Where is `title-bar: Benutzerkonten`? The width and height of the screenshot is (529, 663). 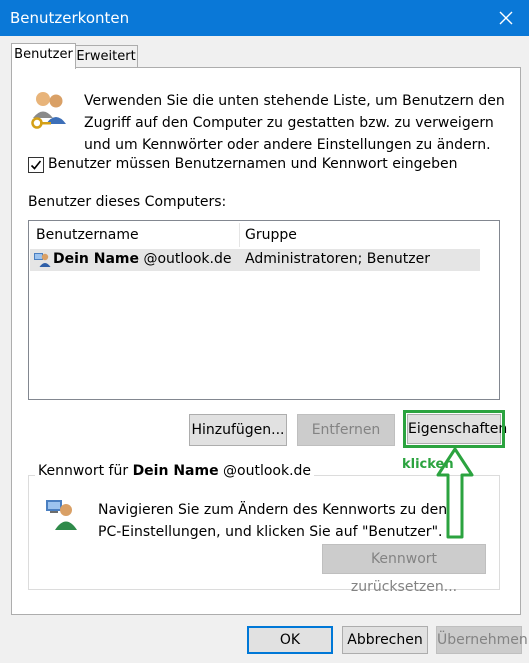 title-bar: Benutzerkonten is located at coordinates (264, 18).